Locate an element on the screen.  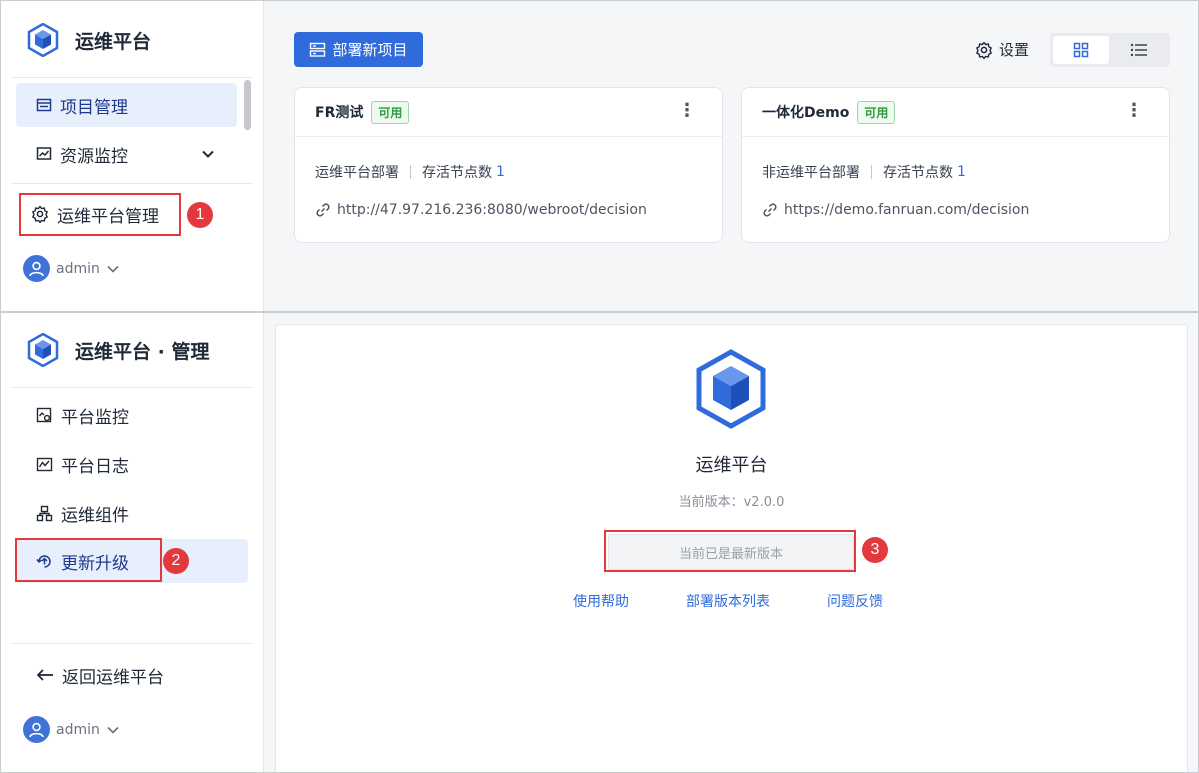
annotation-number-2: 2 is located at coordinates (176, 561).